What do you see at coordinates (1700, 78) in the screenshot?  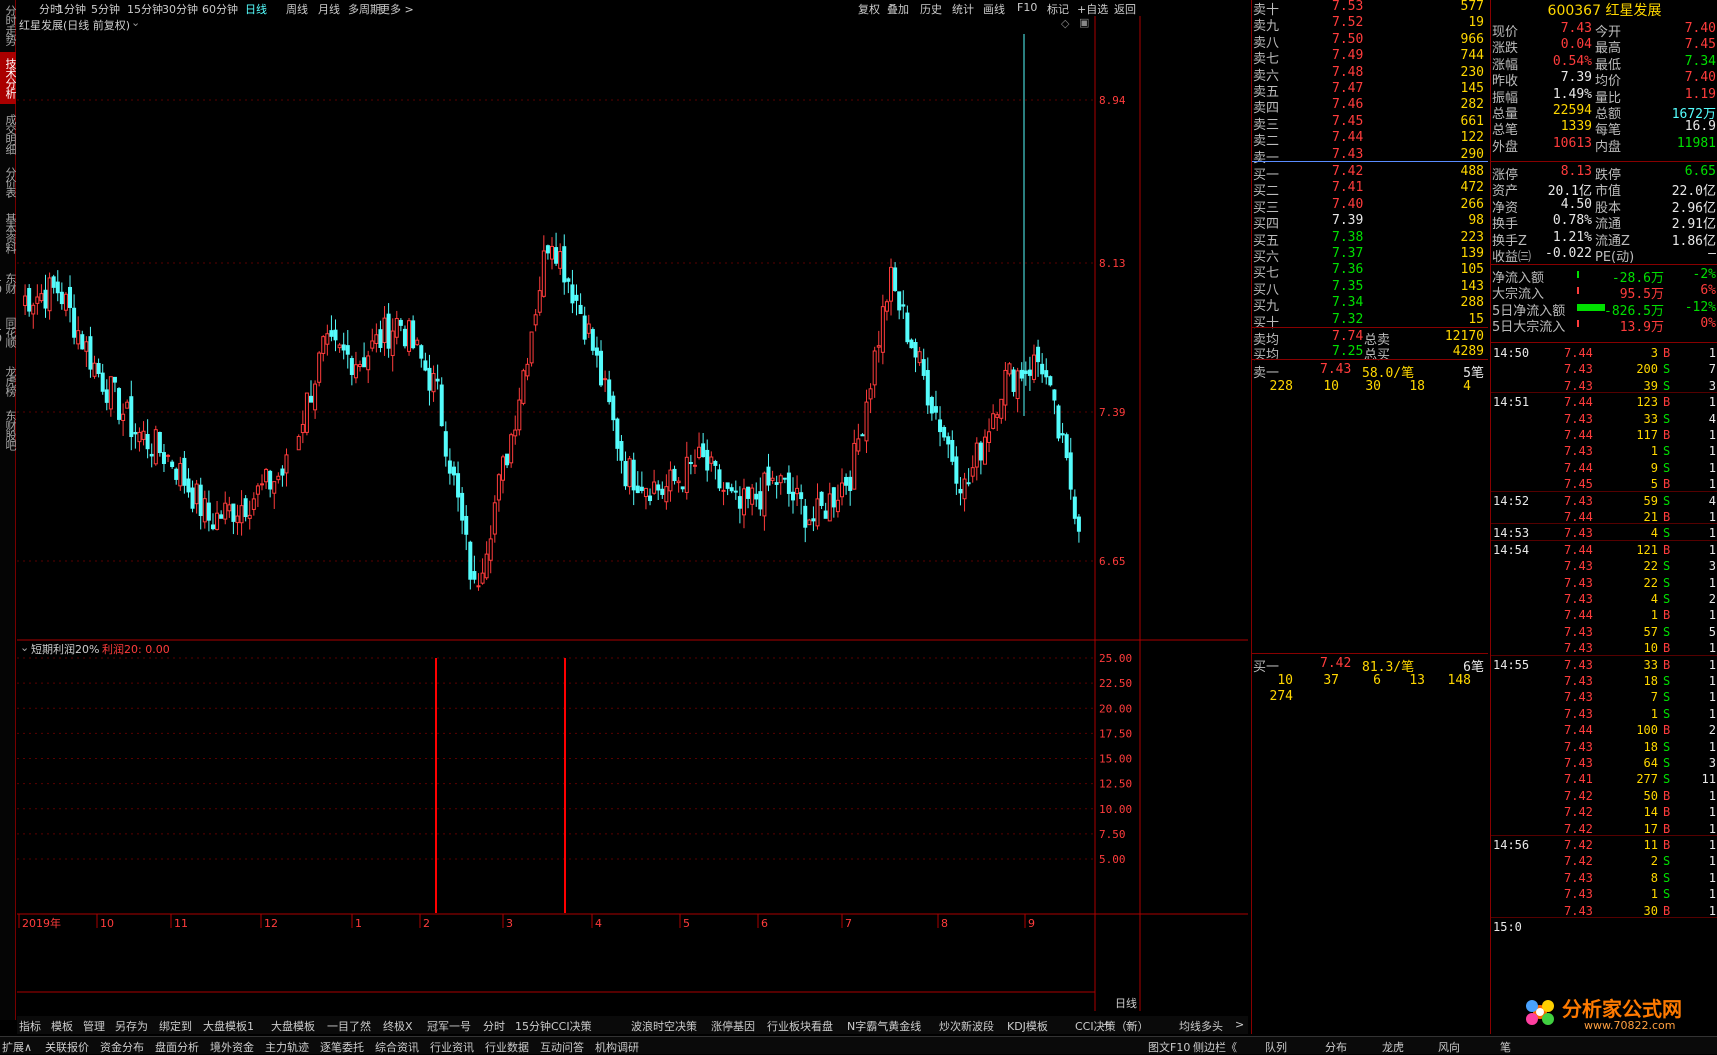 I see `quote-value: 7.40` at bounding box center [1700, 78].